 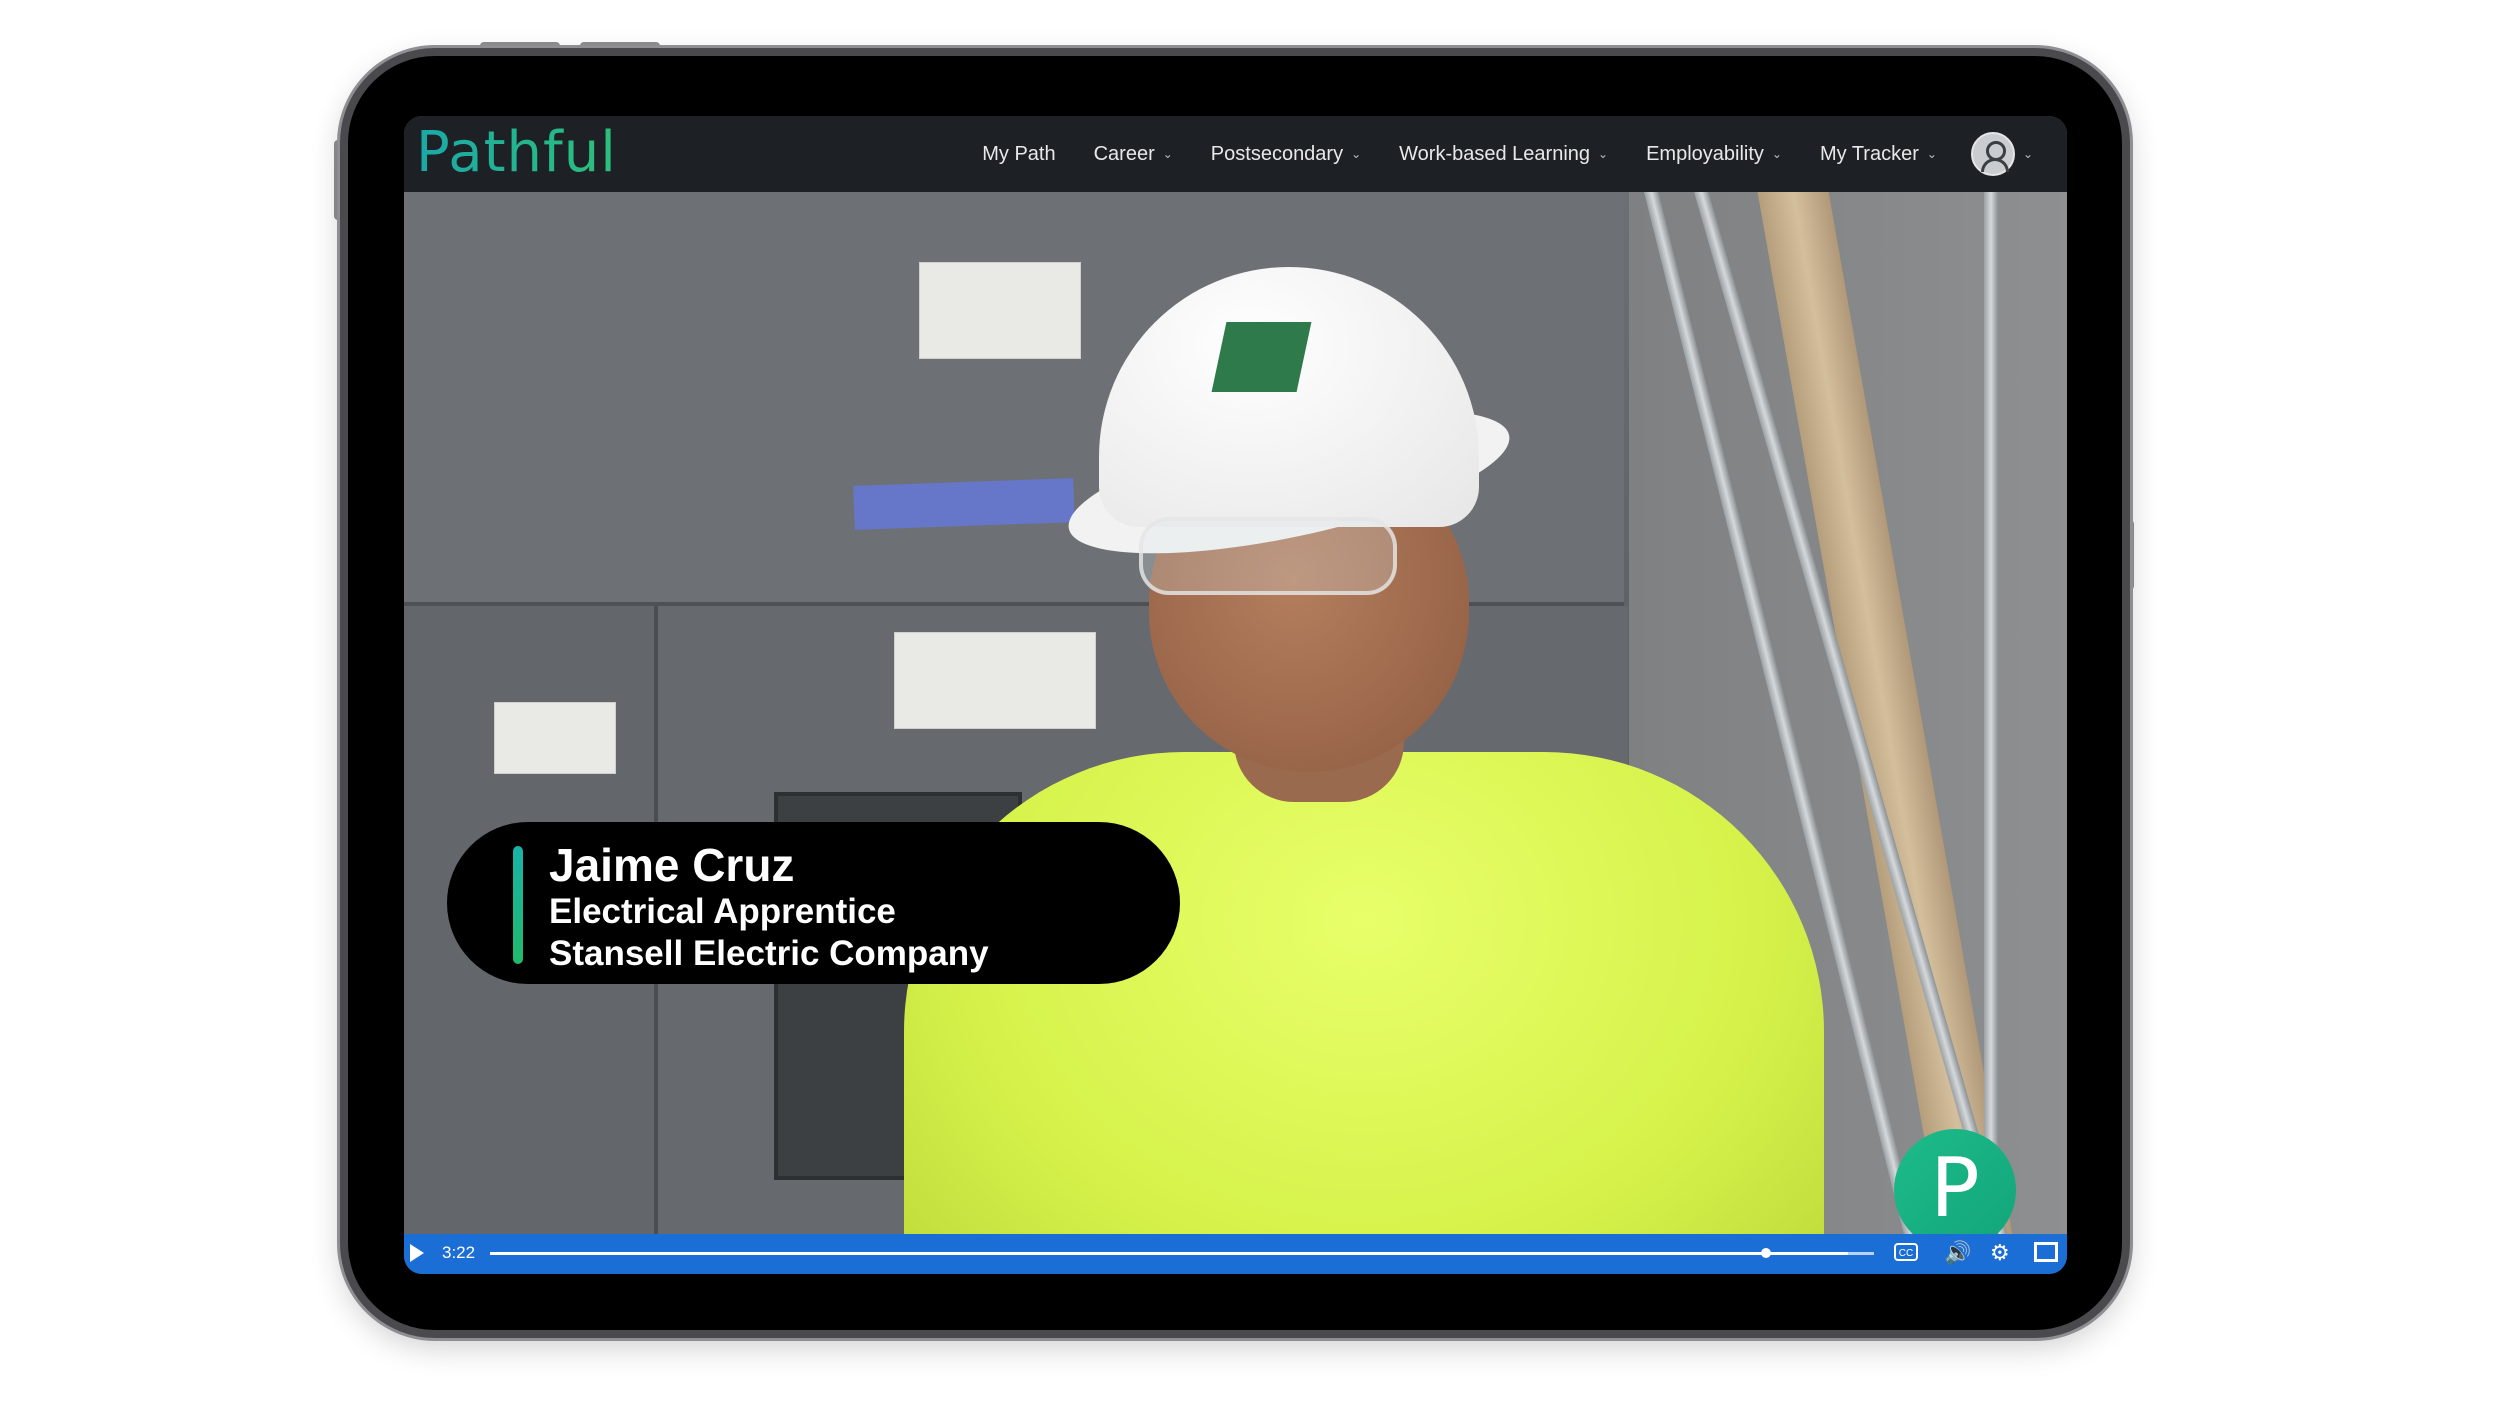 What do you see at coordinates (1124, 153) in the screenshot?
I see `nav-item-label: Career` at bounding box center [1124, 153].